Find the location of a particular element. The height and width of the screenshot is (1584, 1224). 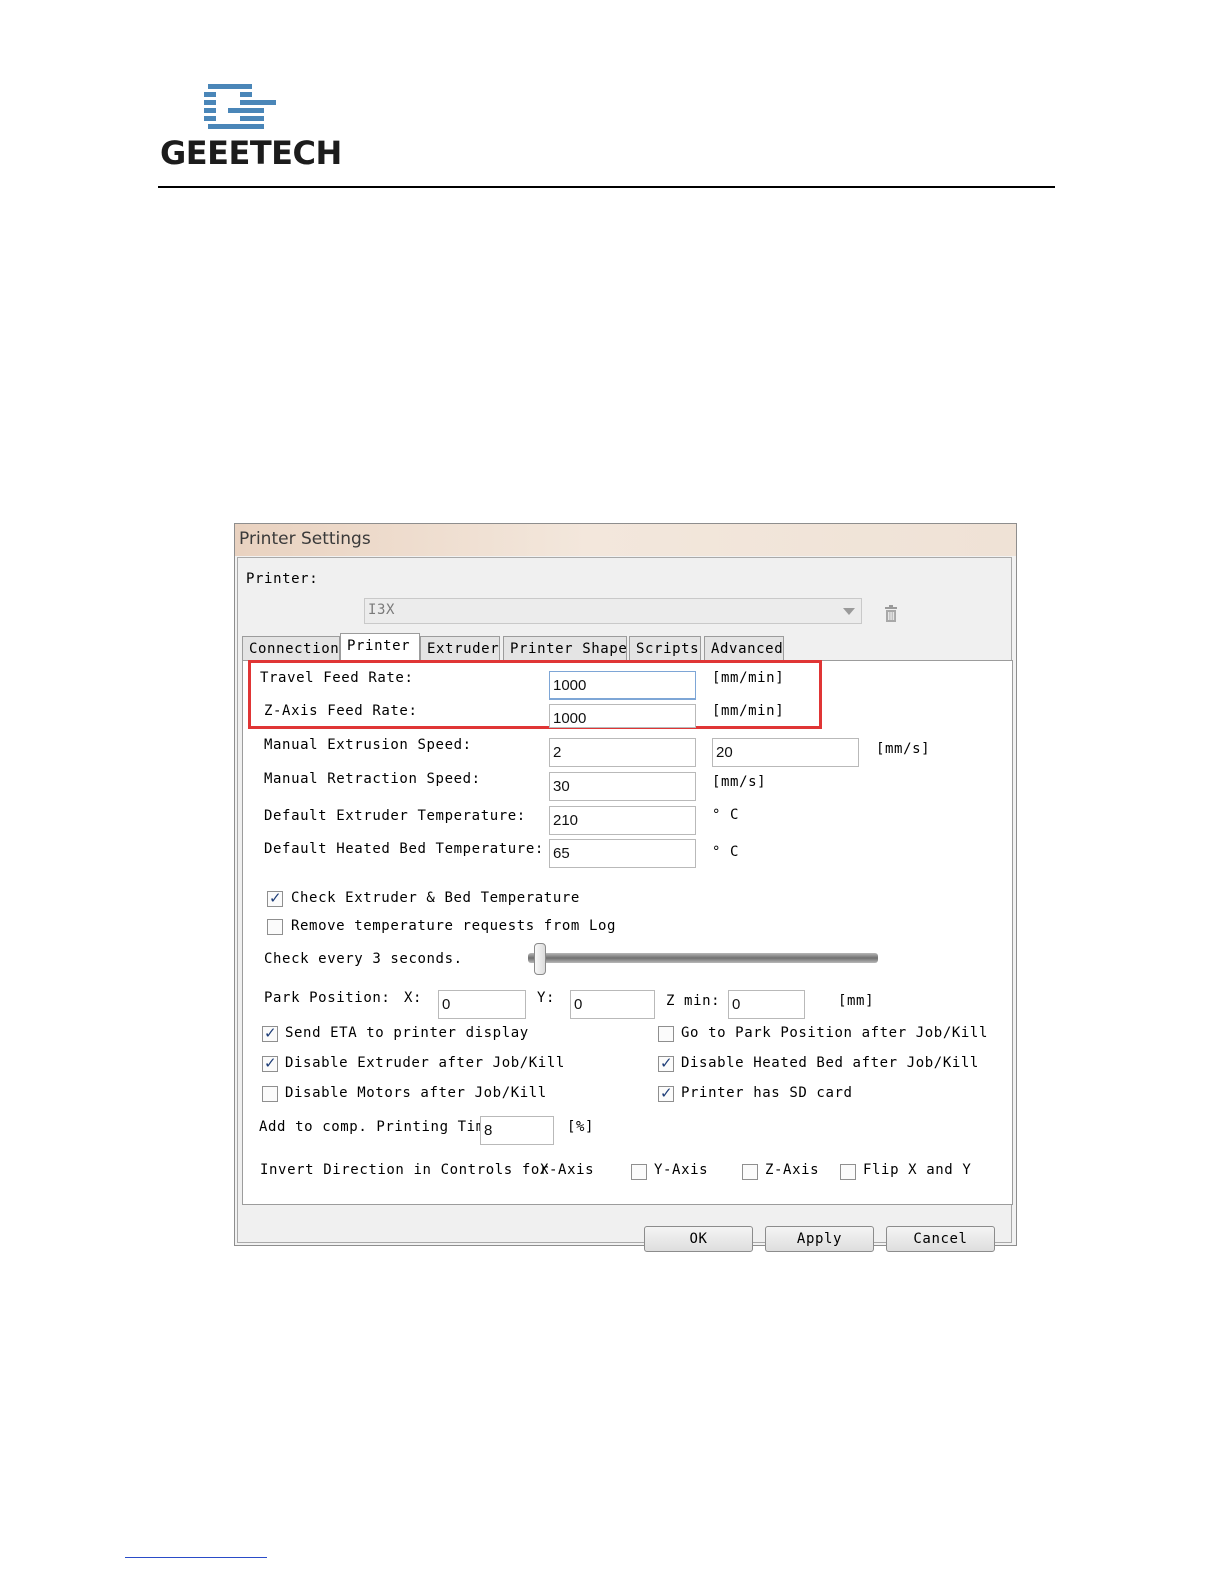

title-bar: Printer Settings is located at coordinates (625, 540).